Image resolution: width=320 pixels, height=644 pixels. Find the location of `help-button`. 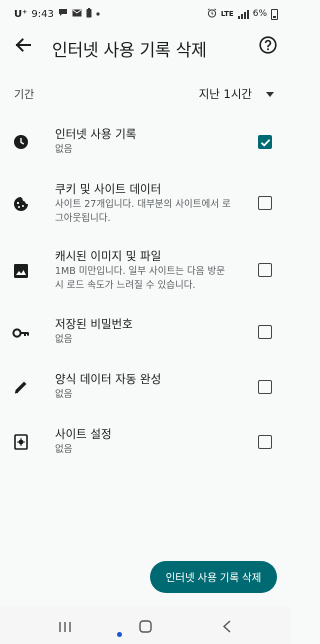

help-button is located at coordinates (268, 47).